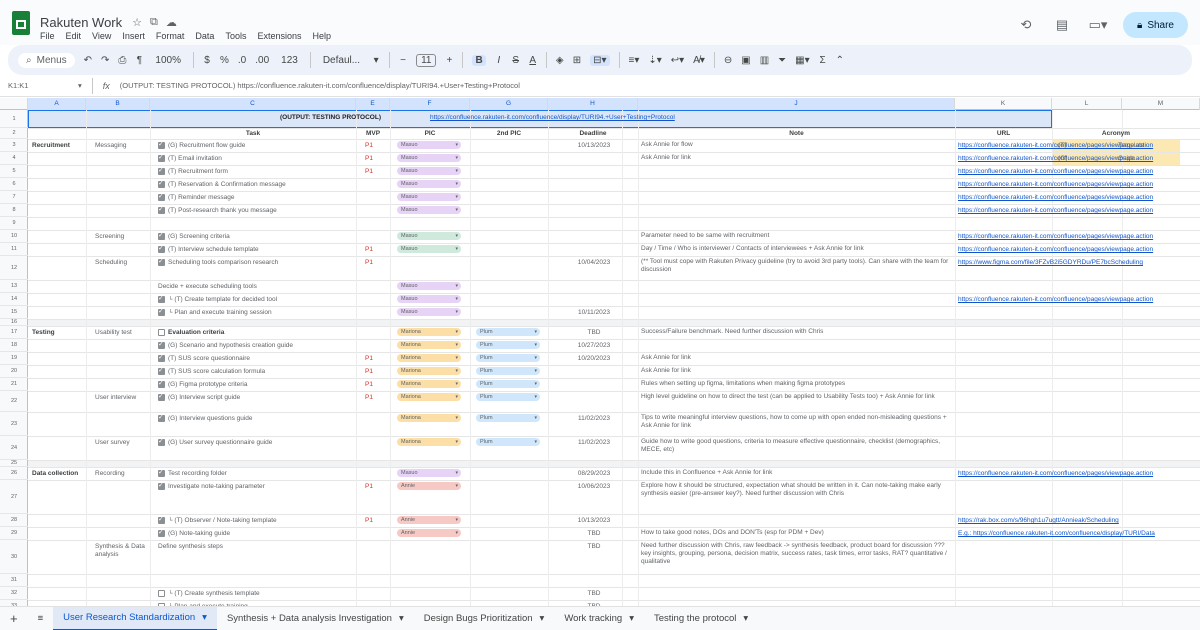 This screenshot has height=630, width=1200. What do you see at coordinates (154, 22) in the screenshot?
I see `move-folder-icon: ⧉` at bounding box center [154, 22].